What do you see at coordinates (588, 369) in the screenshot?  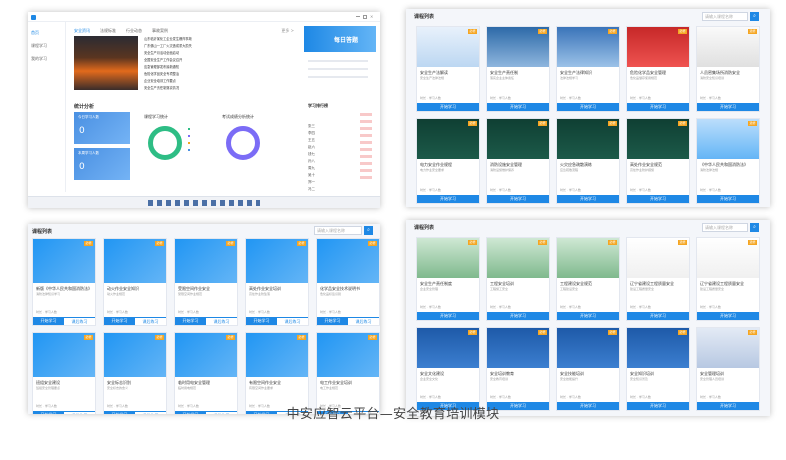 I see `course-card: 必修 安全技能培训 安全技能提升 时长 · 学习人数 开始学习` at bounding box center [588, 369].